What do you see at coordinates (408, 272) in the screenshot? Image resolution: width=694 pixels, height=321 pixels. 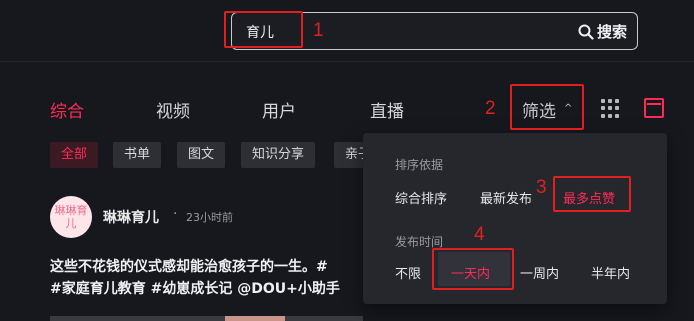 I see `time-option-any: 不限` at bounding box center [408, 272].